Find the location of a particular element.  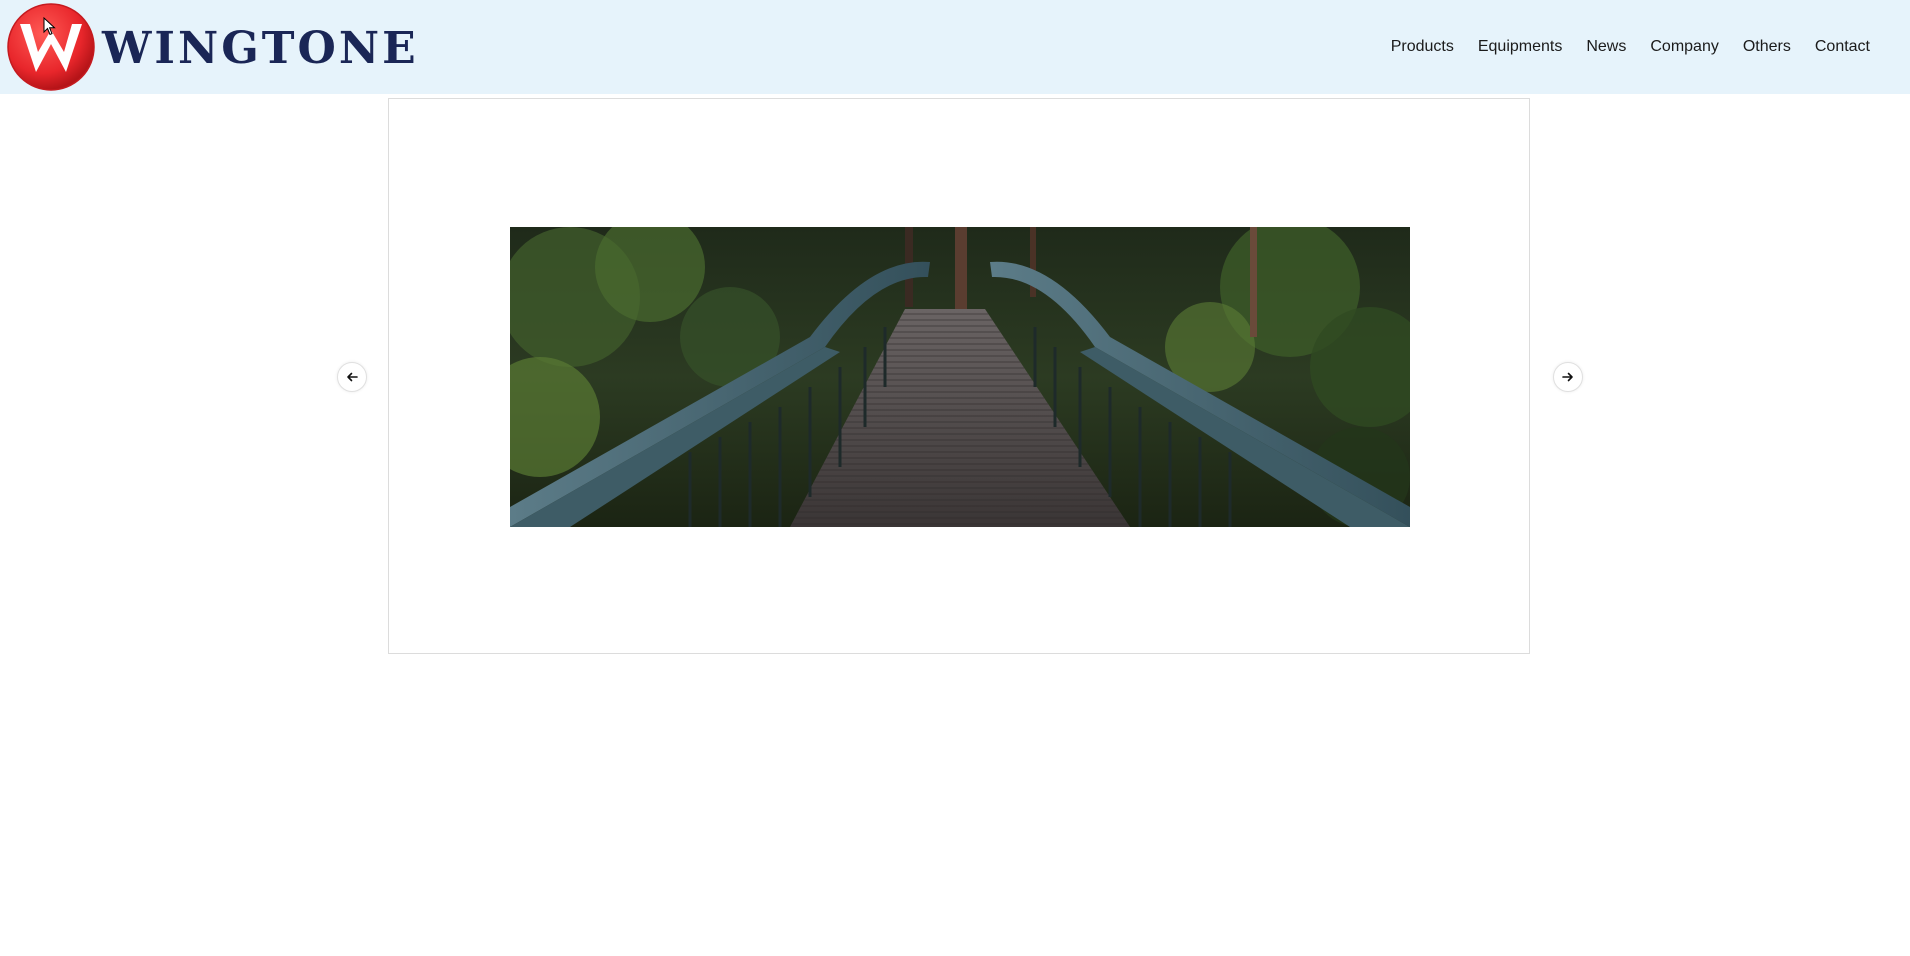

nav-item-others: Others is located at coordinates (1767, 47).